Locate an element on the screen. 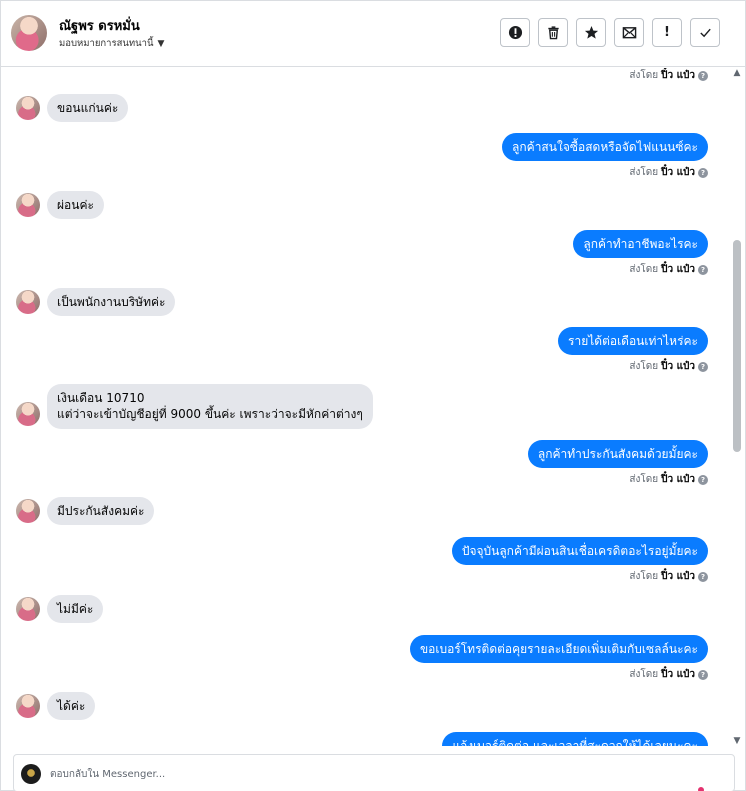 The image size is (746, 791). contact-avatar is located at coordinates (29, 33).